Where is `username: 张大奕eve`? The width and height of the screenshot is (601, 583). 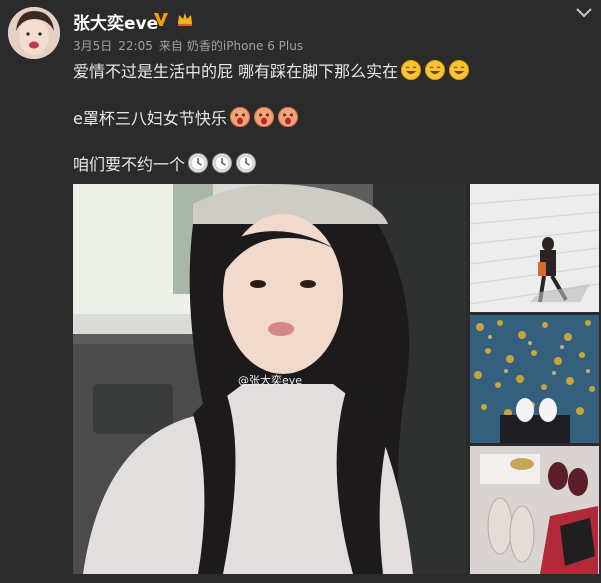
username: 张大奕eve is located at coordinates (115, 21).